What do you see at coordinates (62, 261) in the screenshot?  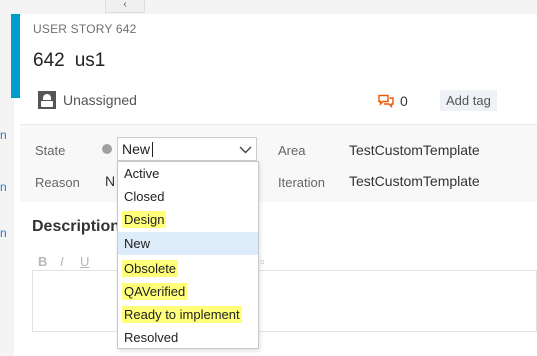 I see `italic-button: I` at bounding box center [62, 261].